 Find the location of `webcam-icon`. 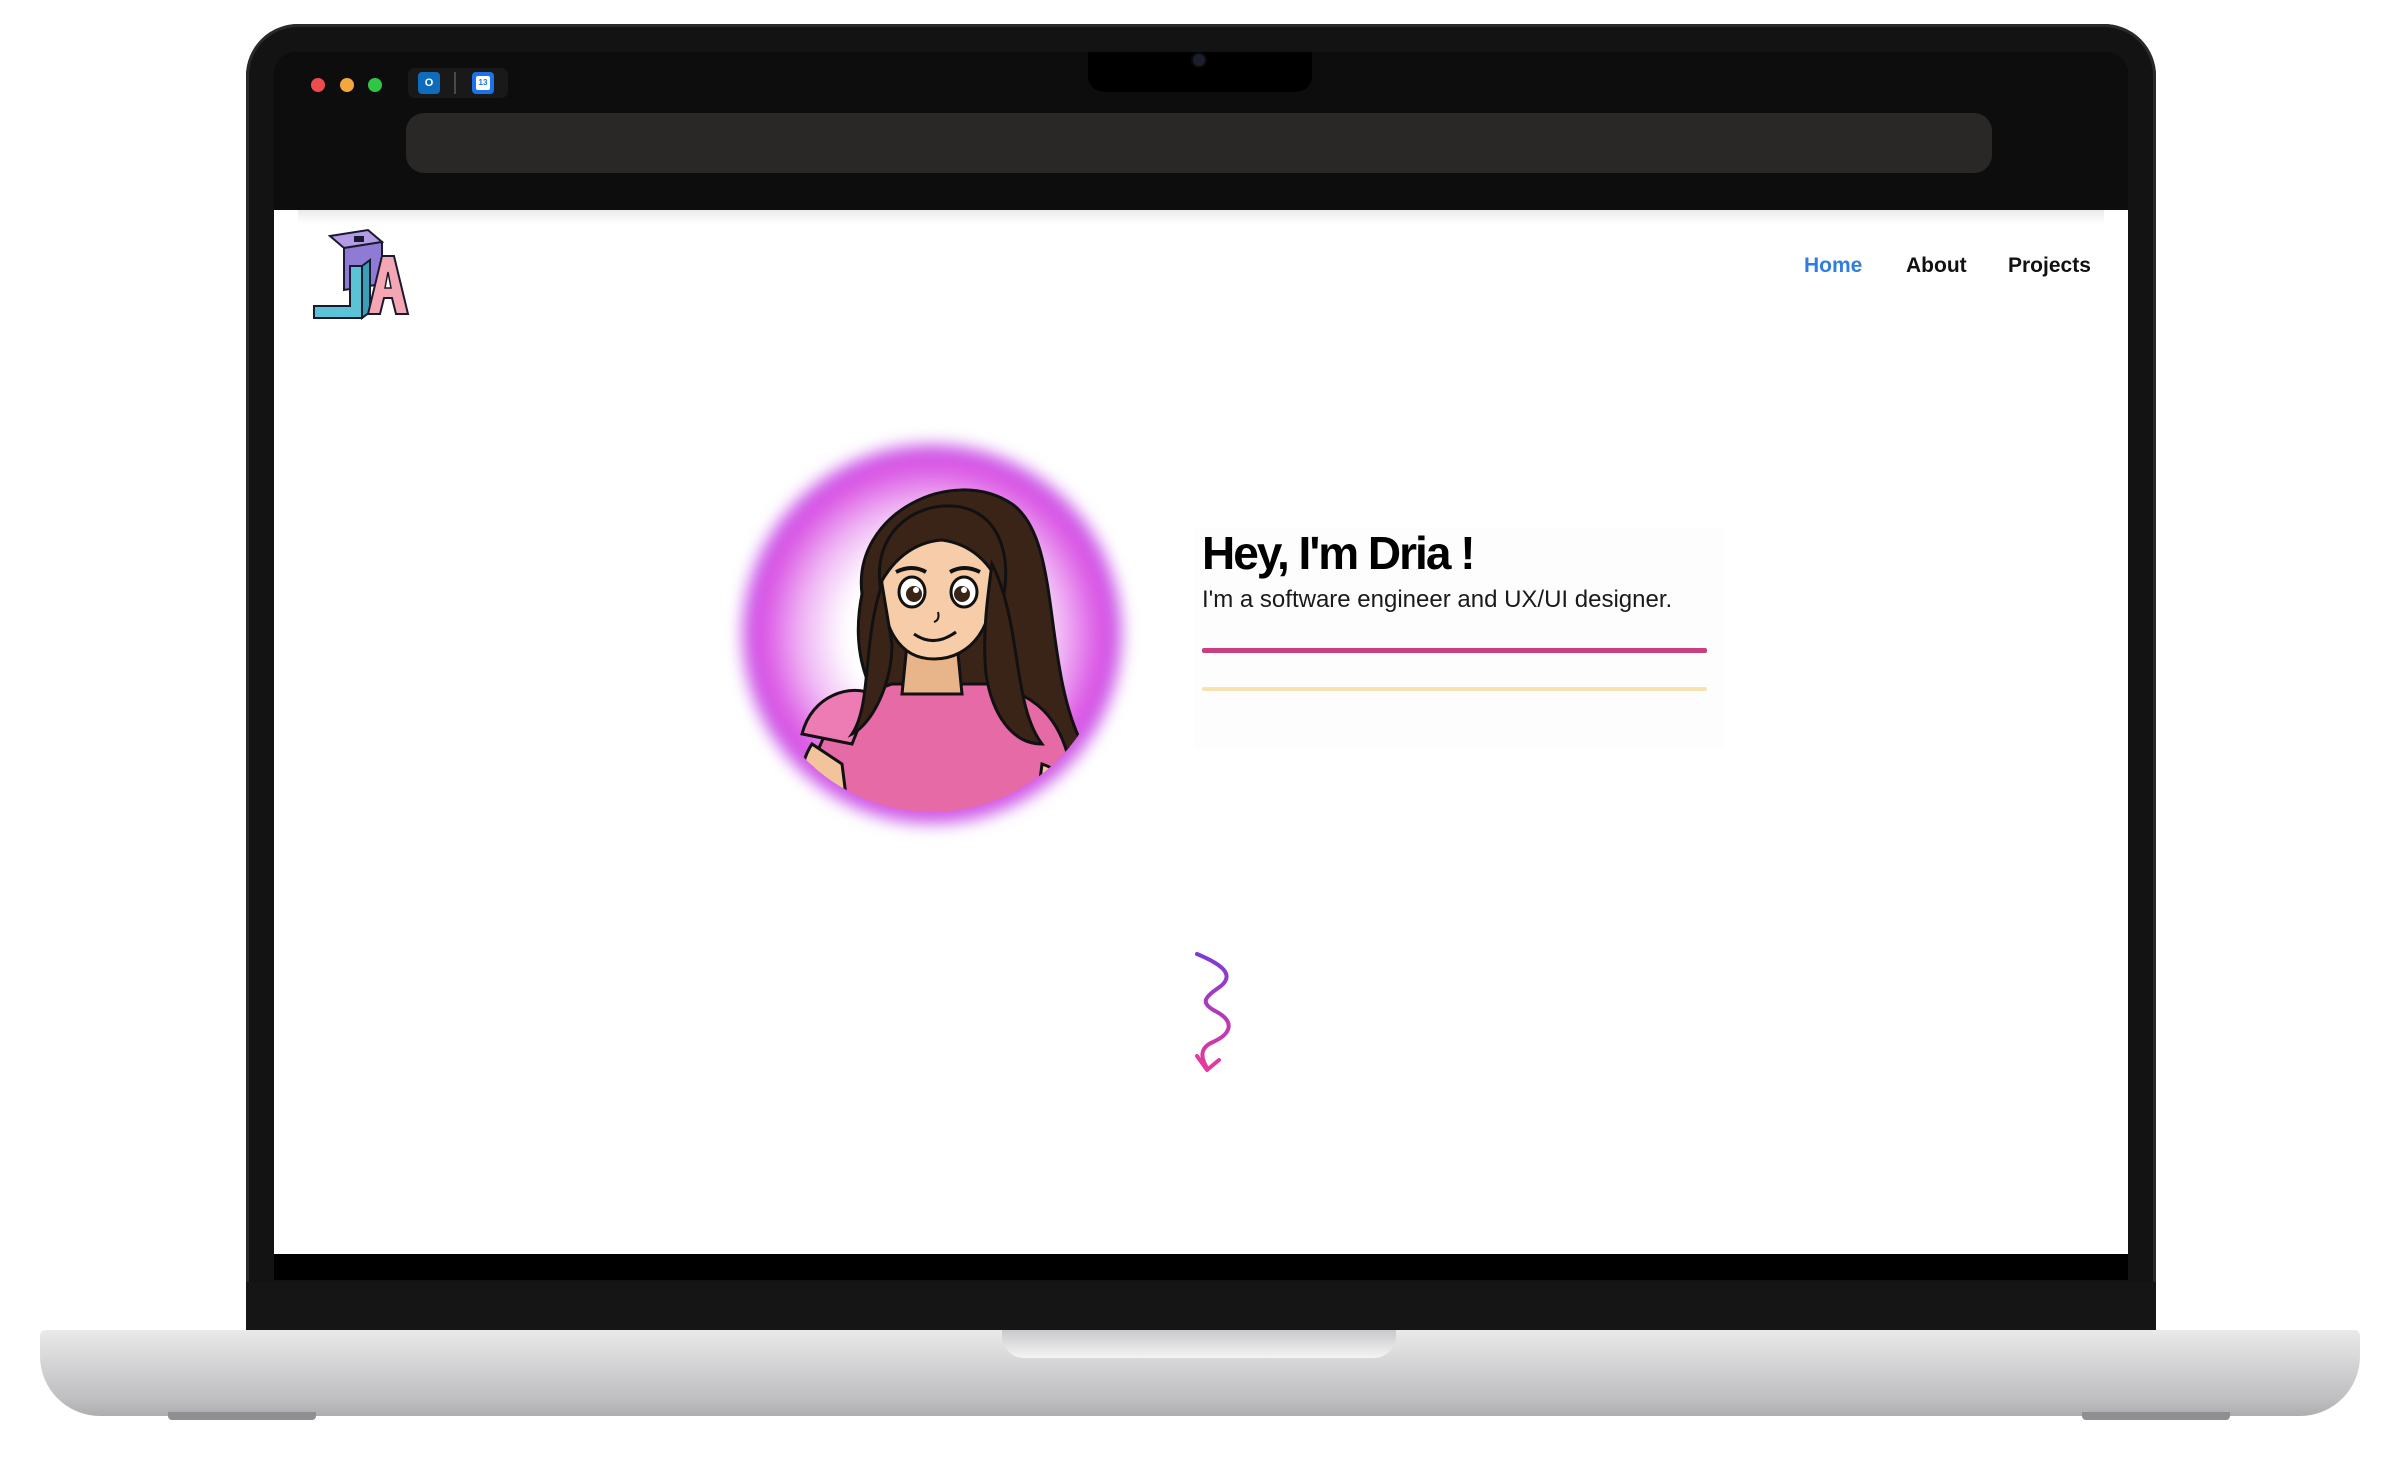

webcam-icon is located at coordinates (1199, 60).